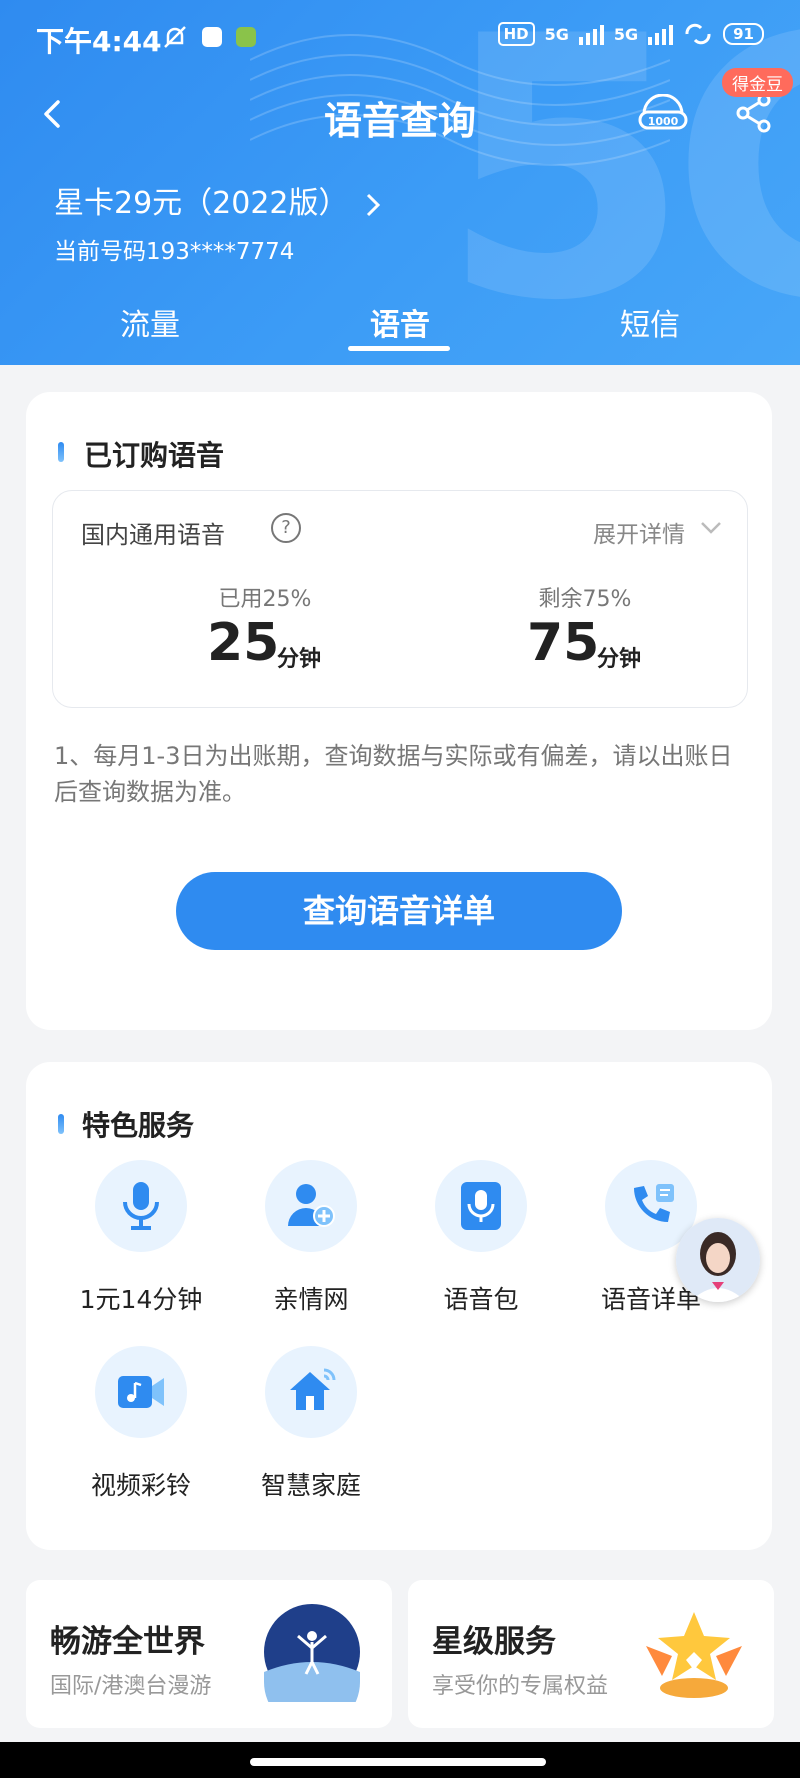 The height and width of the screenshot is (1778, 800). Describe the element at coordinates (212, 37) in the screenshot. I see `app-notification-icon` at that location.